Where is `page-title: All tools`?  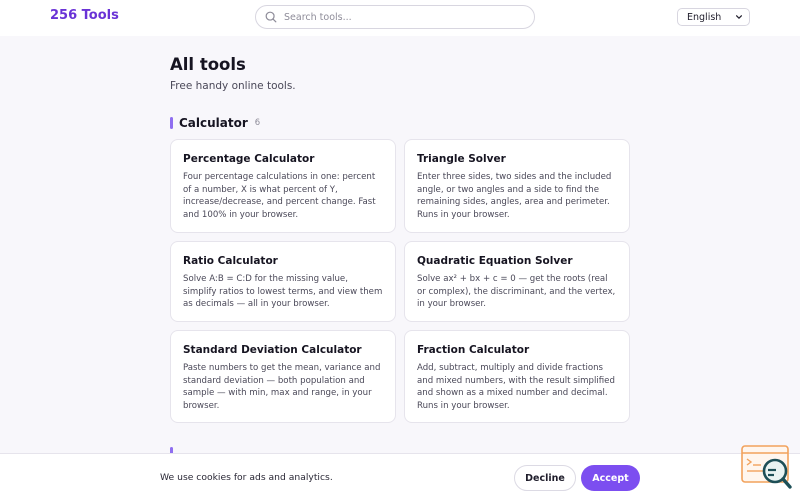 page-title: All tools is located at coordinates (208, 64).